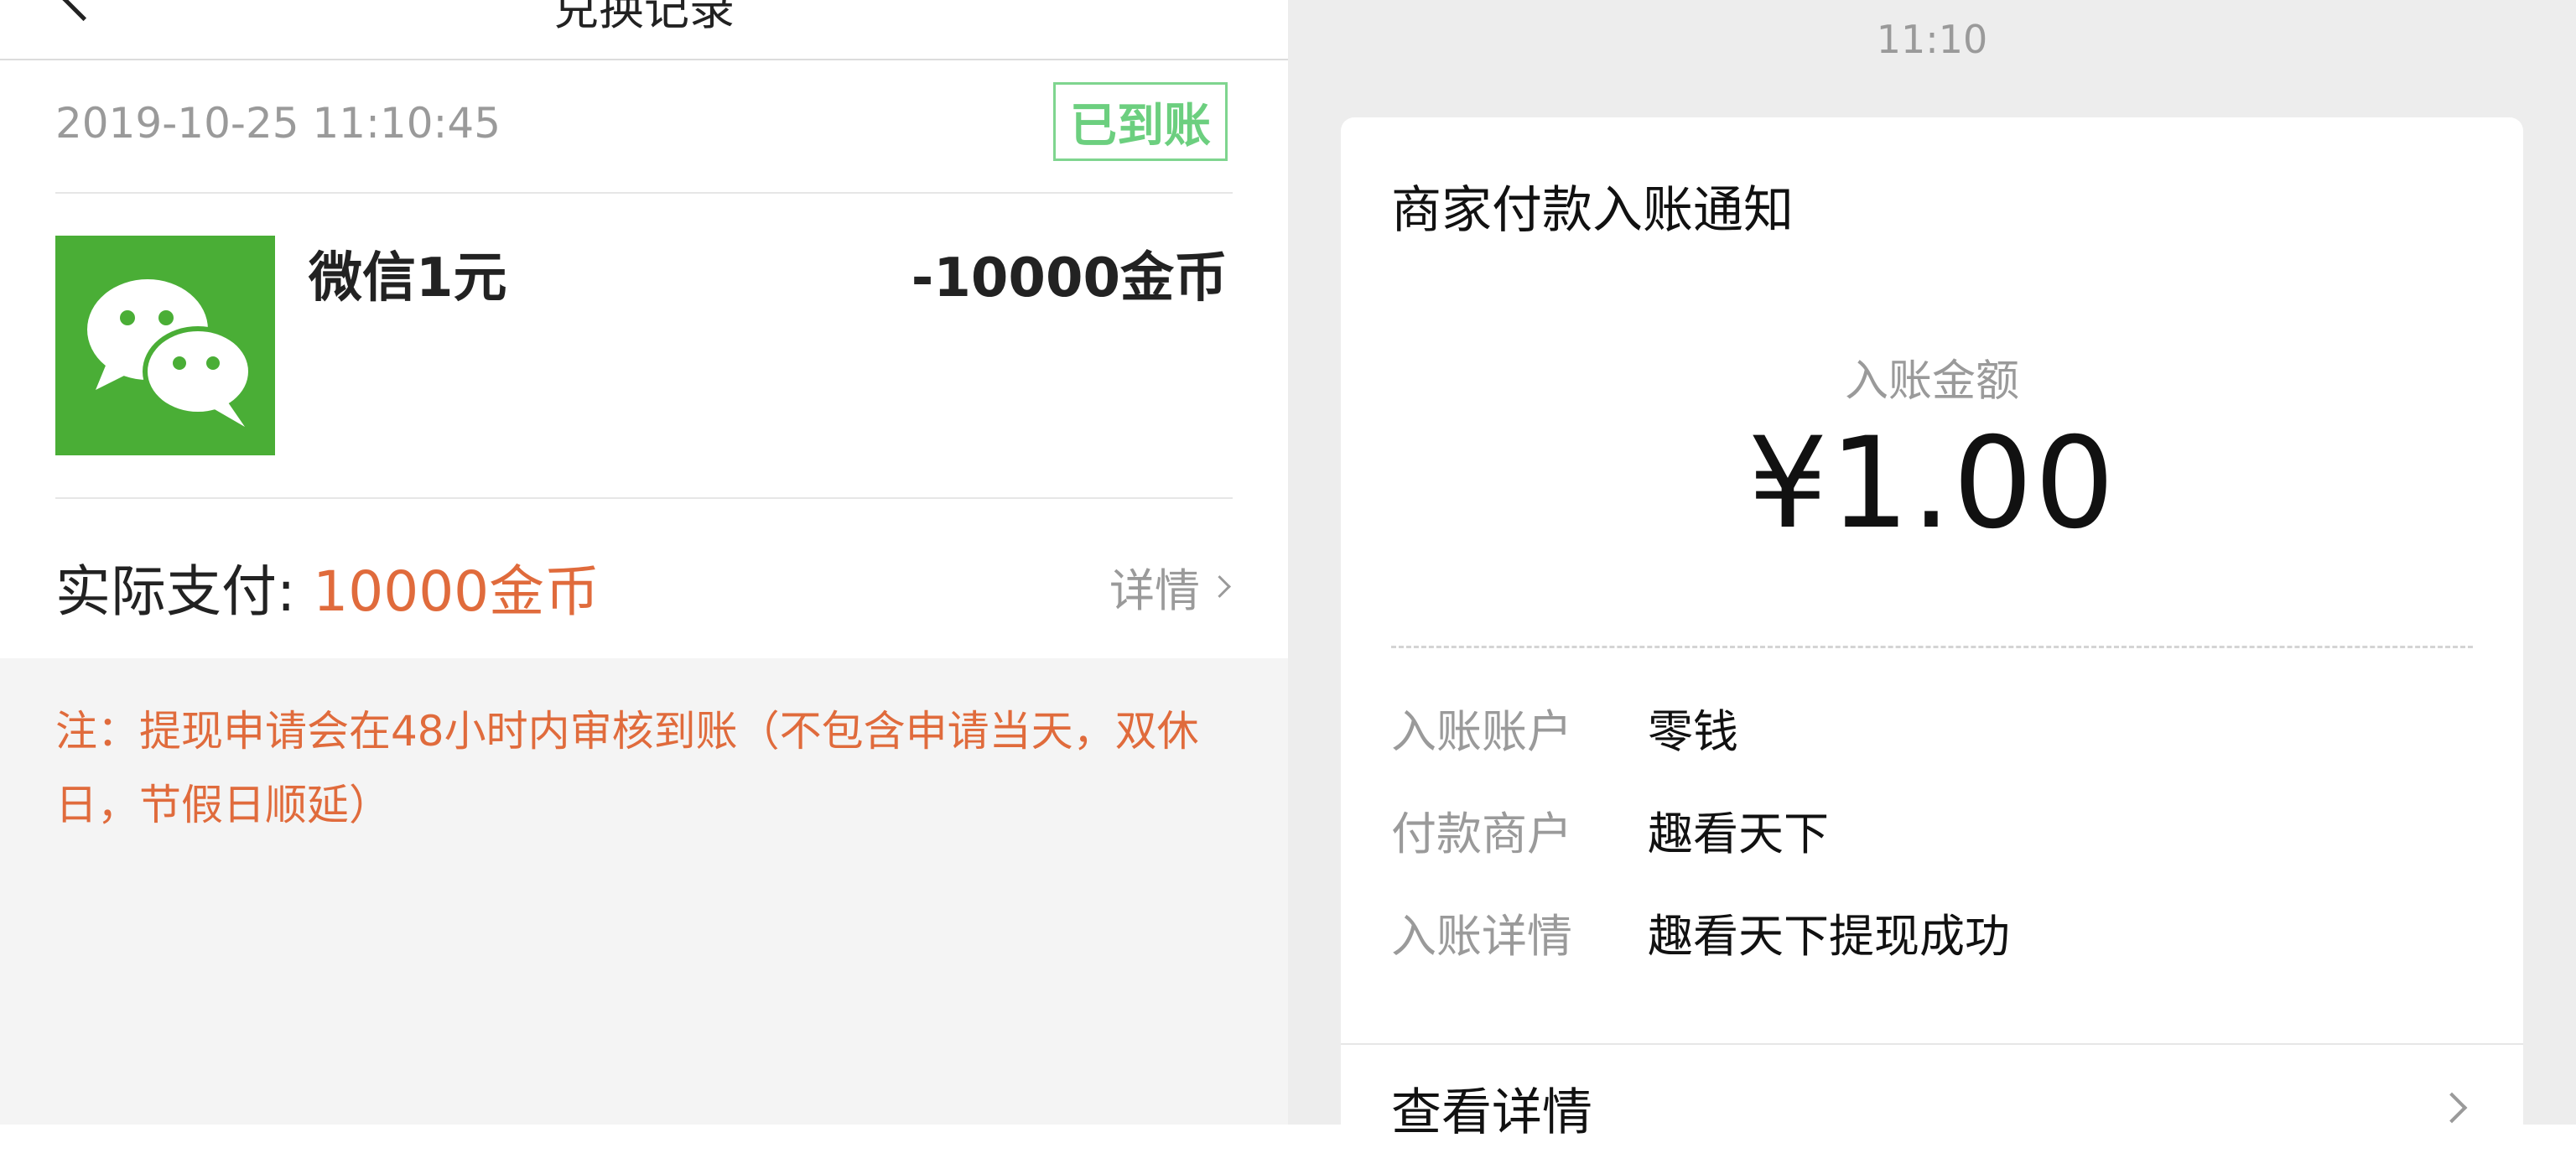  I want to click on row-key: 付款商户, so click(1481, 834).